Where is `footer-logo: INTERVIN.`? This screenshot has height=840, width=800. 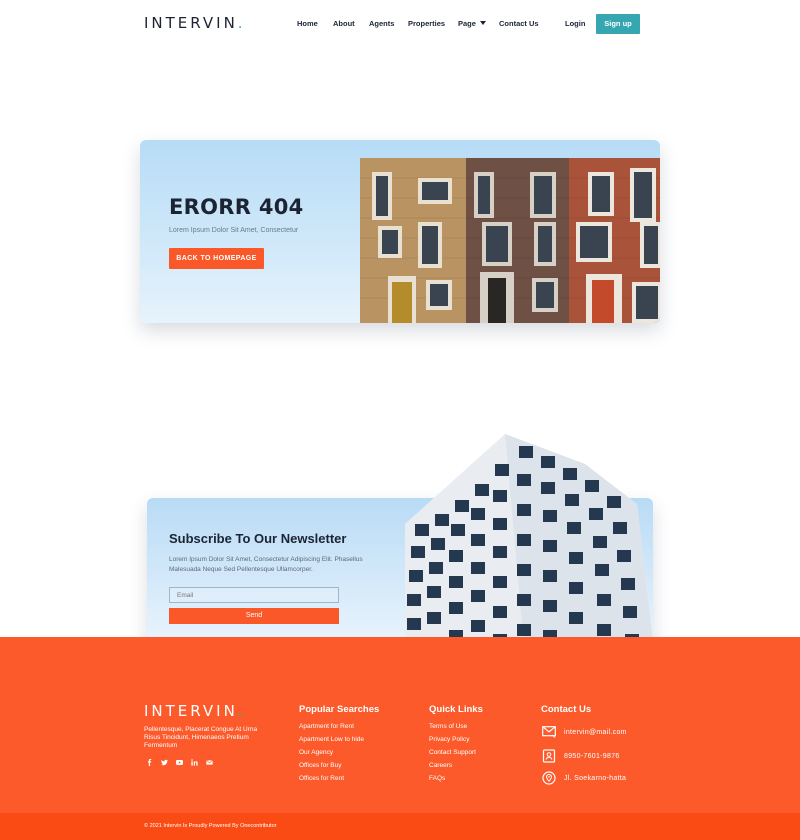
footer-logo: INTERVIN. is located at coordinates (195, 711).